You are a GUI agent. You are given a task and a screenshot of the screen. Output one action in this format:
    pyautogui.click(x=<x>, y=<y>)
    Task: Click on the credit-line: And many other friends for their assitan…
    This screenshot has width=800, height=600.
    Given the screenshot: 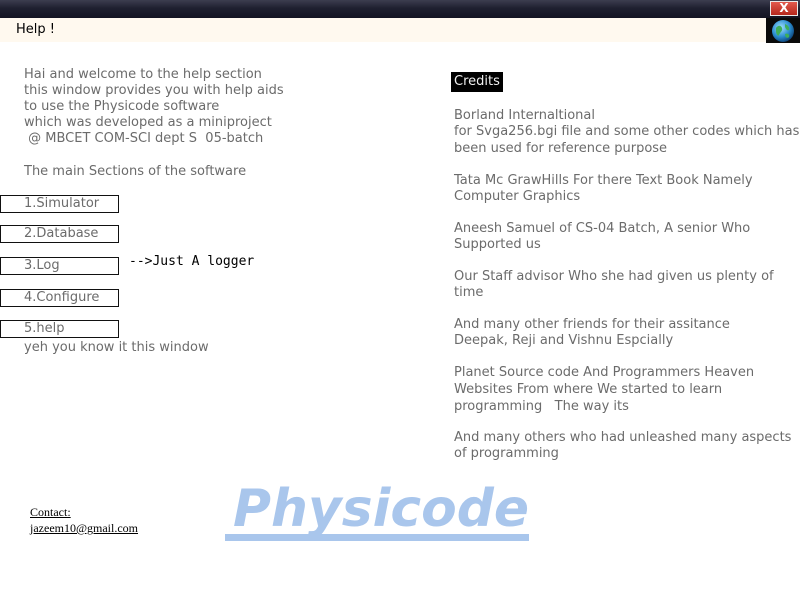 What is the action you would take?
    pyautogui.click(x=592, y=324)
    